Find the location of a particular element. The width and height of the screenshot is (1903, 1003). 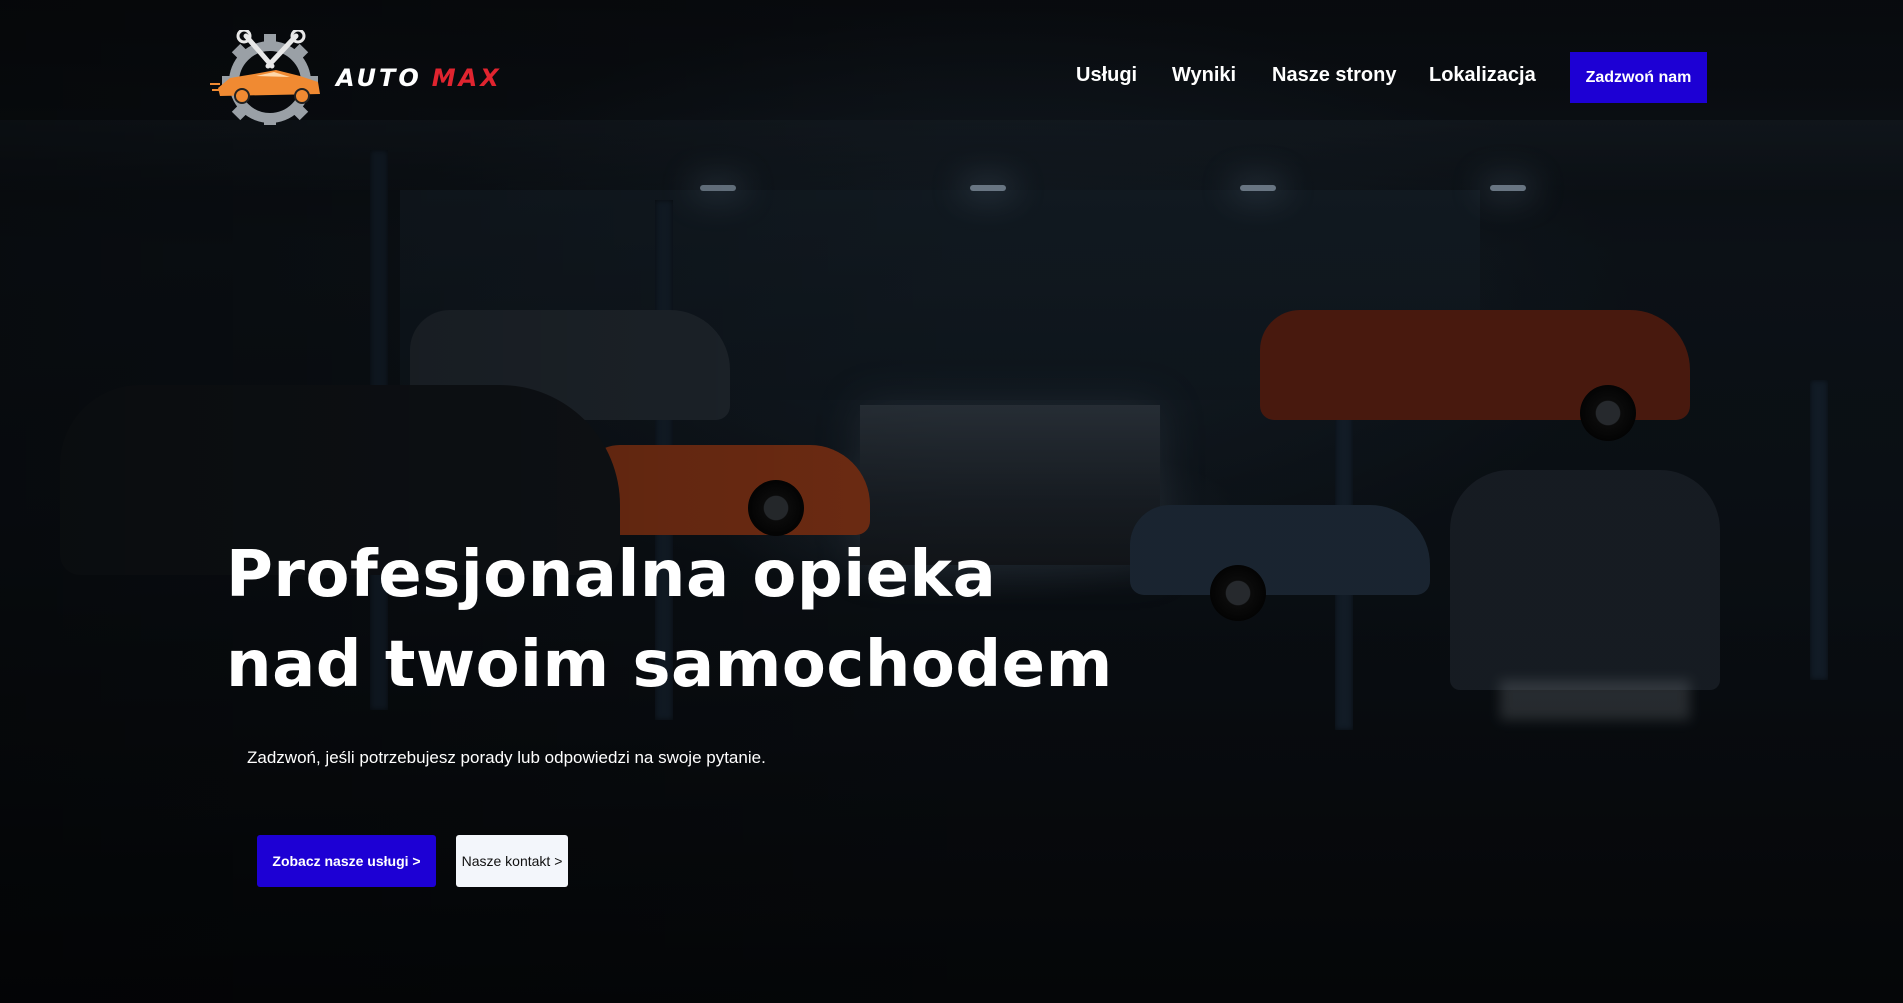

nav-link-uslugi: Usługi is located at coordinates (1106, 75).